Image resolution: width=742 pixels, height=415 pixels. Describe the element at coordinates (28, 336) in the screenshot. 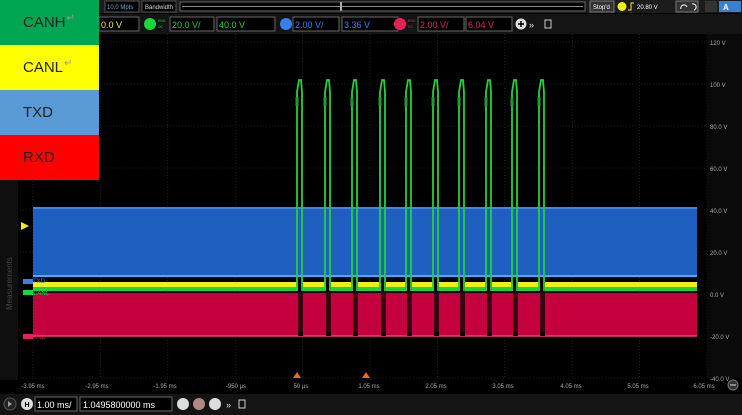

I see `rxd-marker` at that location.